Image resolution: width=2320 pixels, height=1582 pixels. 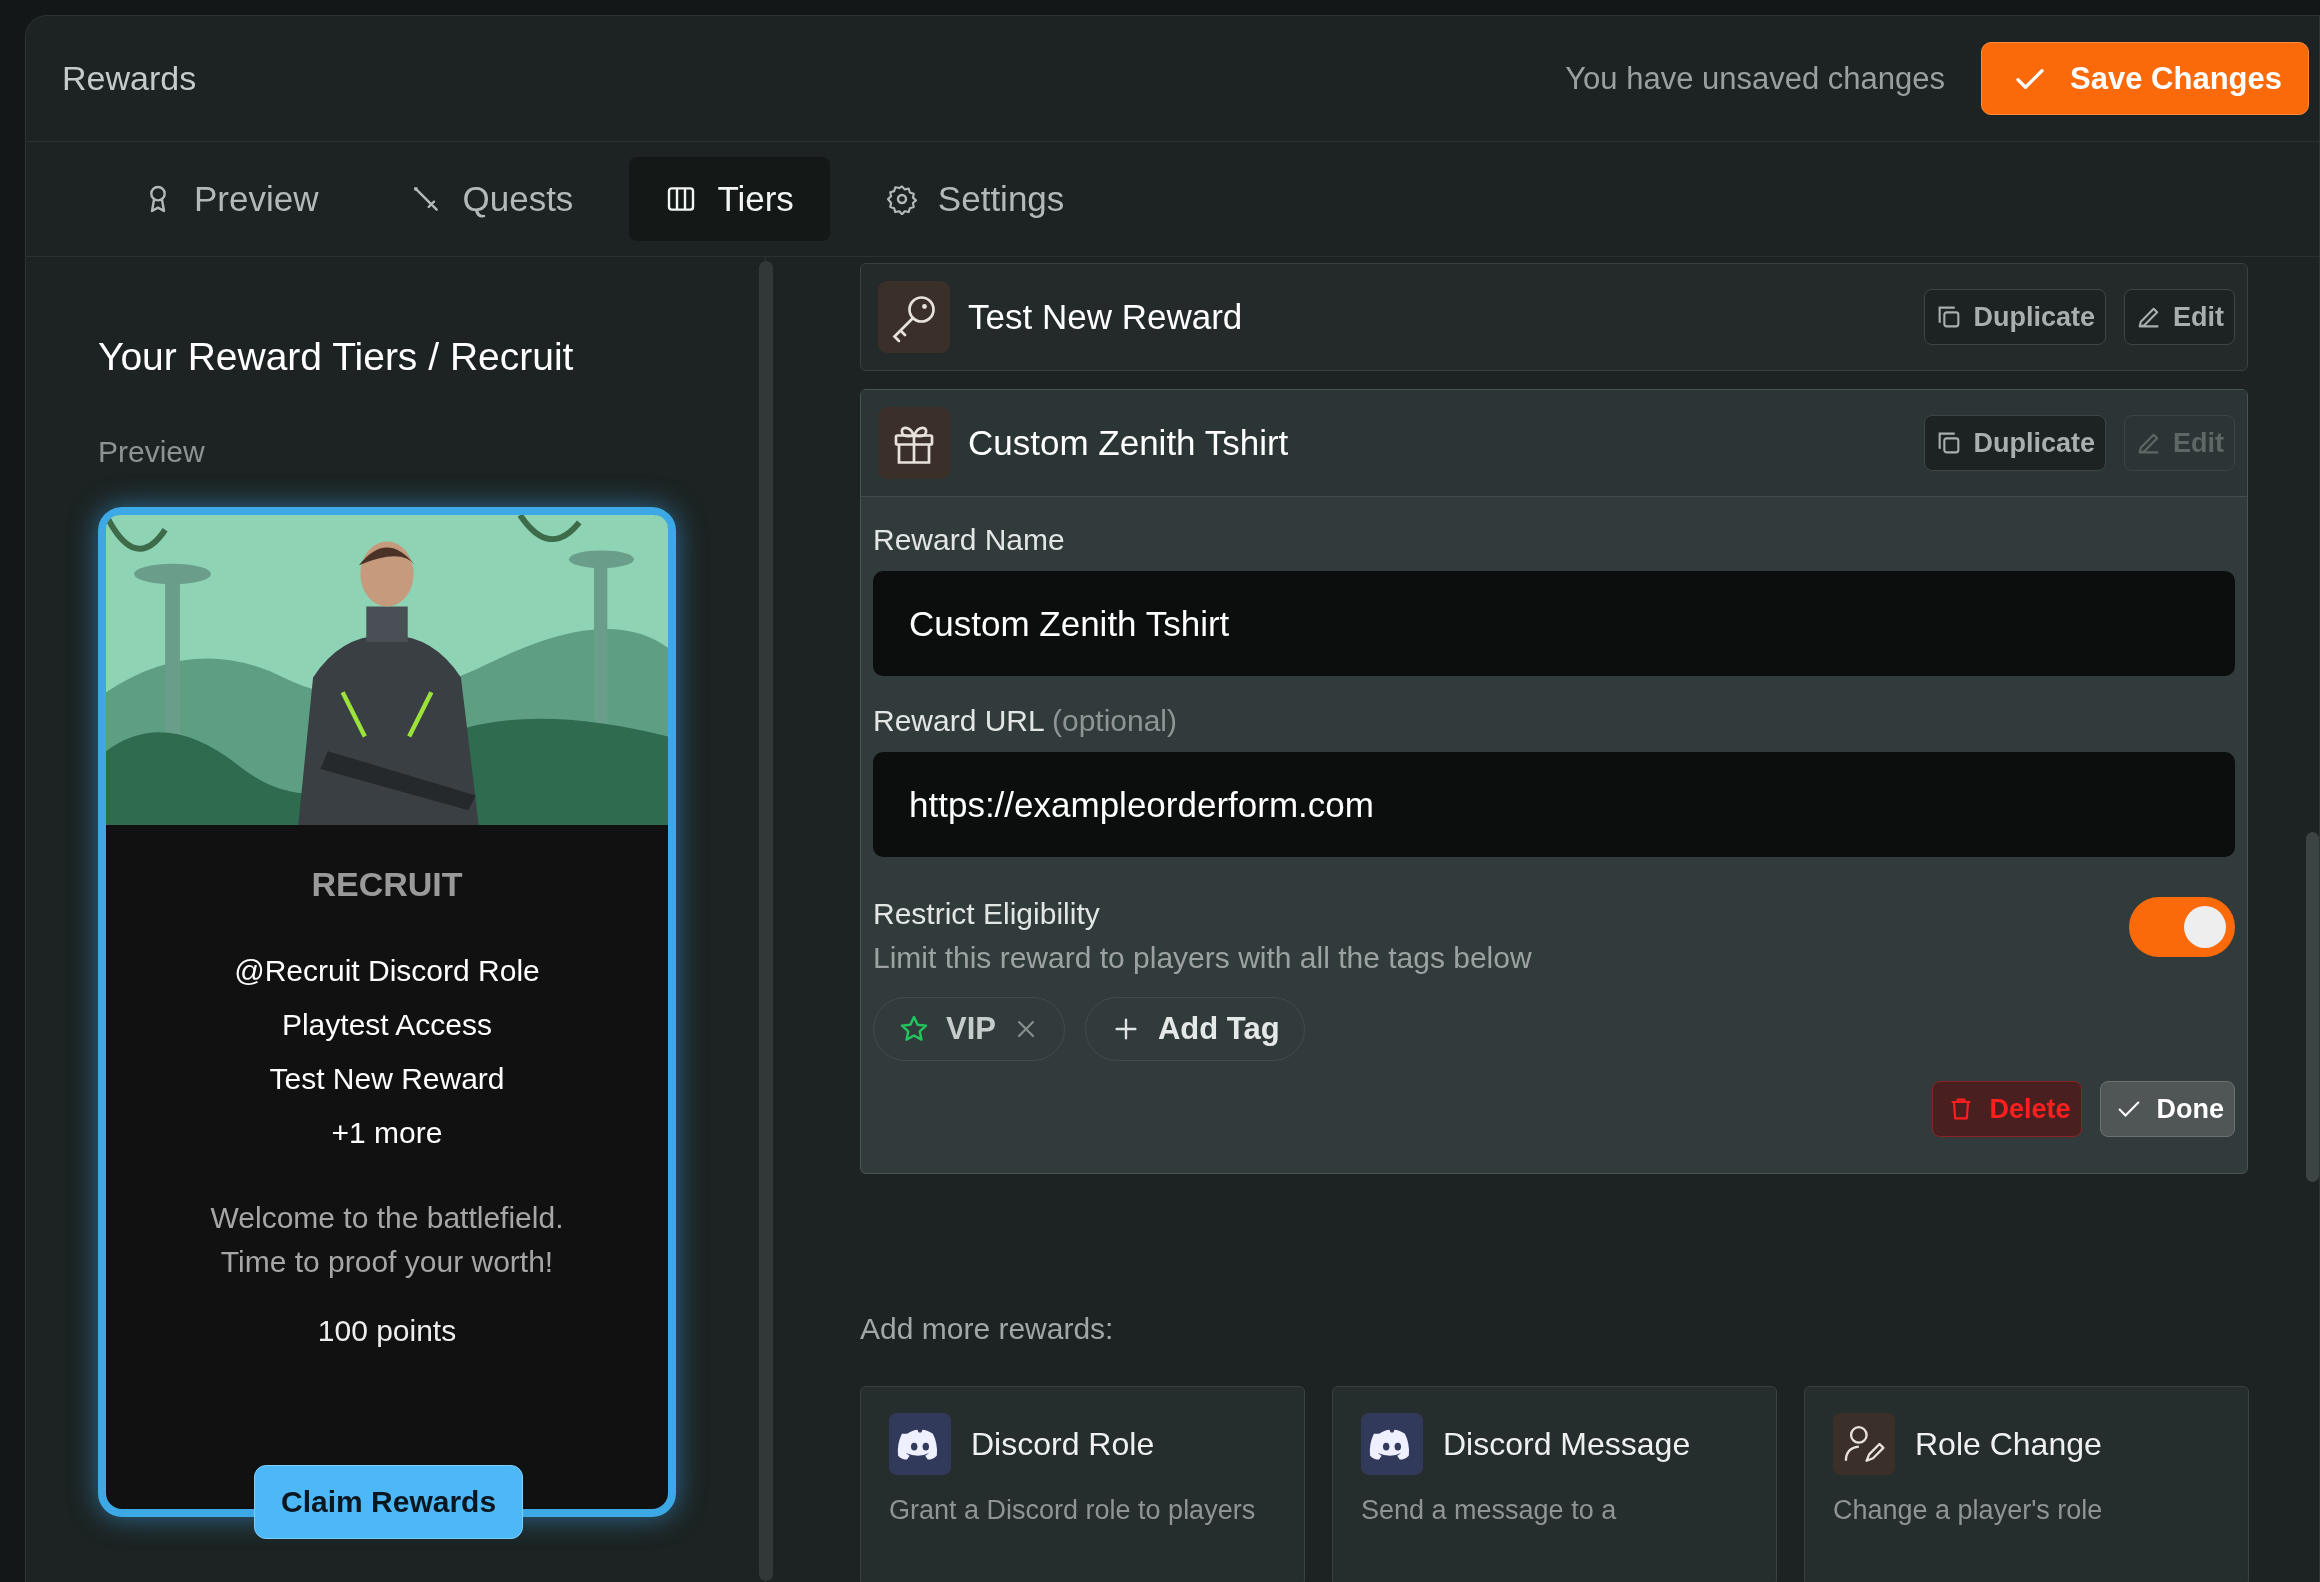 What do you see at coordinates (1026, 721) in the screenshot?
I see `field-label: Reward URL (optional)` at bounding box center [1026, 721].